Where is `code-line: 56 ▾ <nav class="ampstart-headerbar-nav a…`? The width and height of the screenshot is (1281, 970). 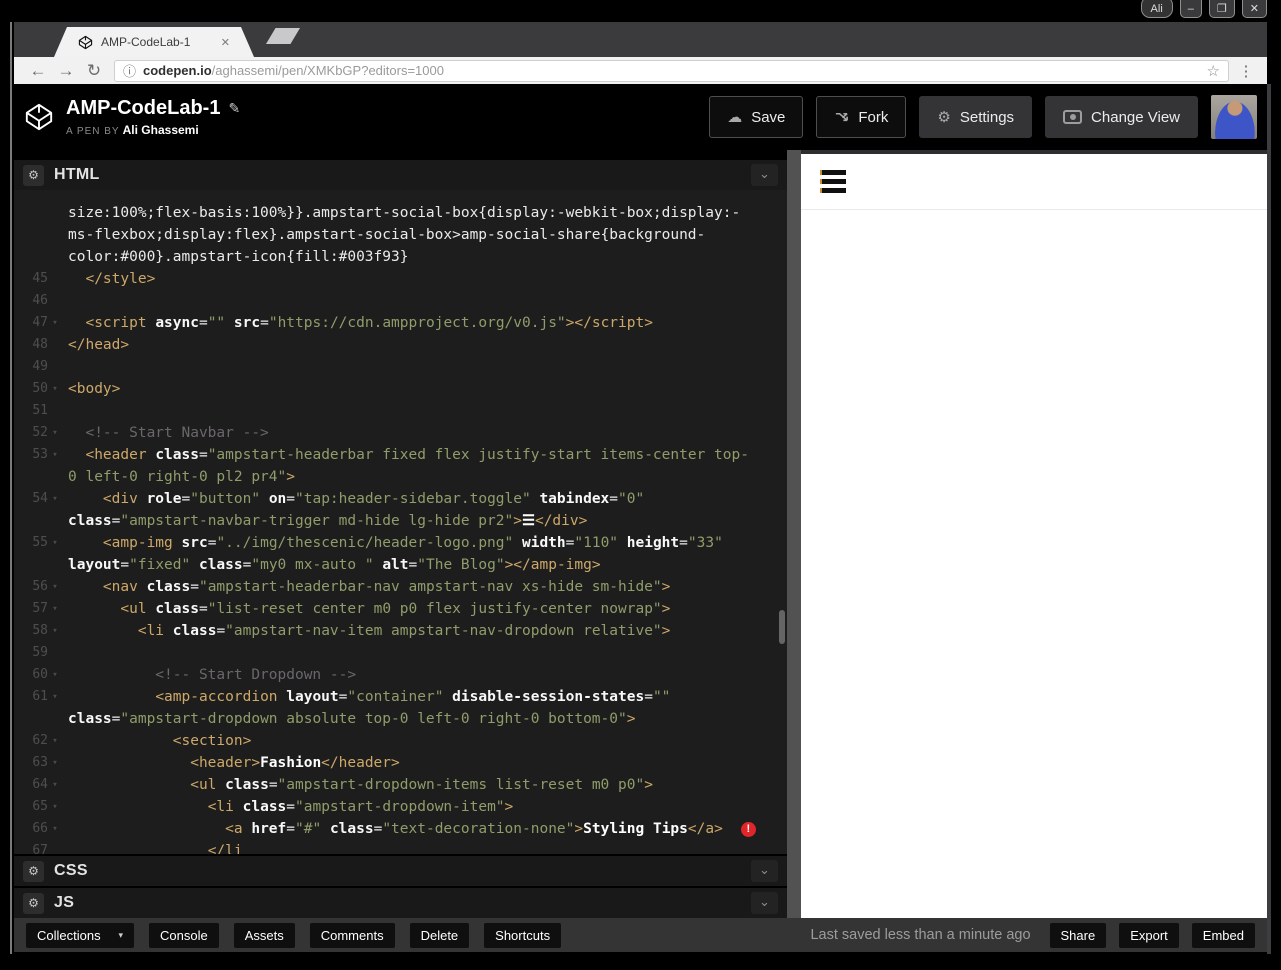 code-line: 56 ▾ <nav class="ampstart-headerbar-nav a… is located at coordinates (400, 587).